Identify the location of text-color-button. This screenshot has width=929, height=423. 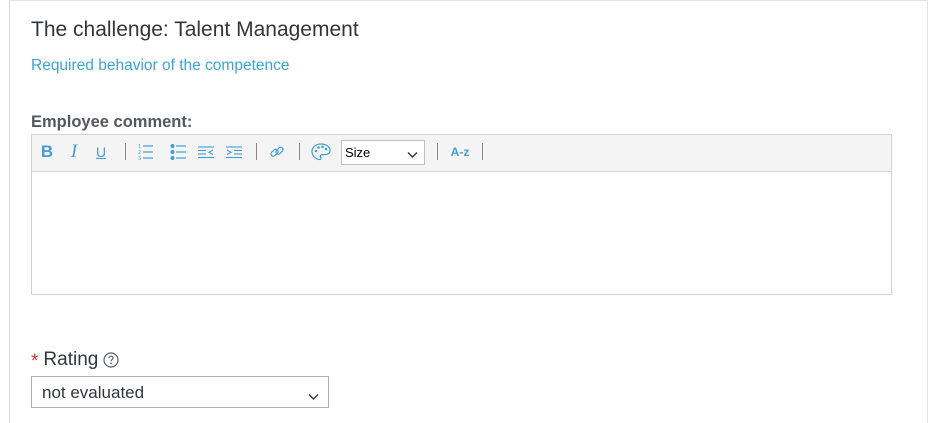
(321, 152).